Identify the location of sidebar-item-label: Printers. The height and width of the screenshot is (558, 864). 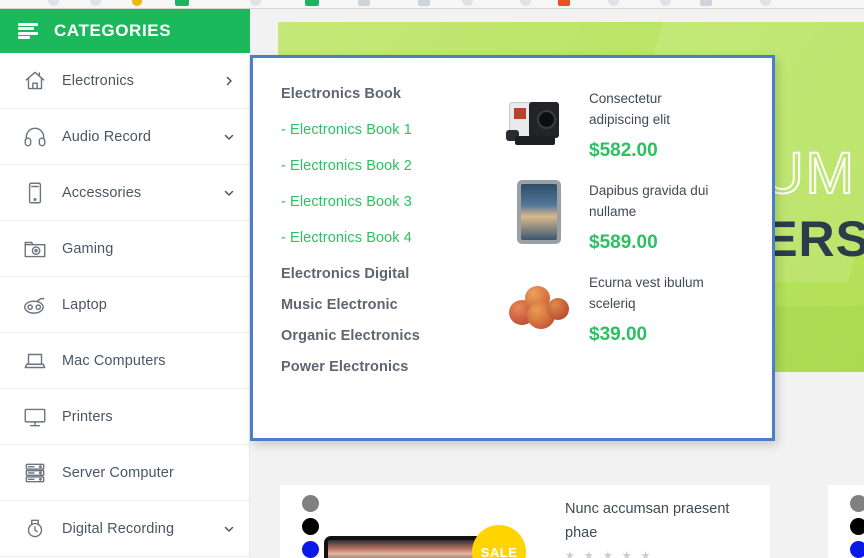
(87, 416).